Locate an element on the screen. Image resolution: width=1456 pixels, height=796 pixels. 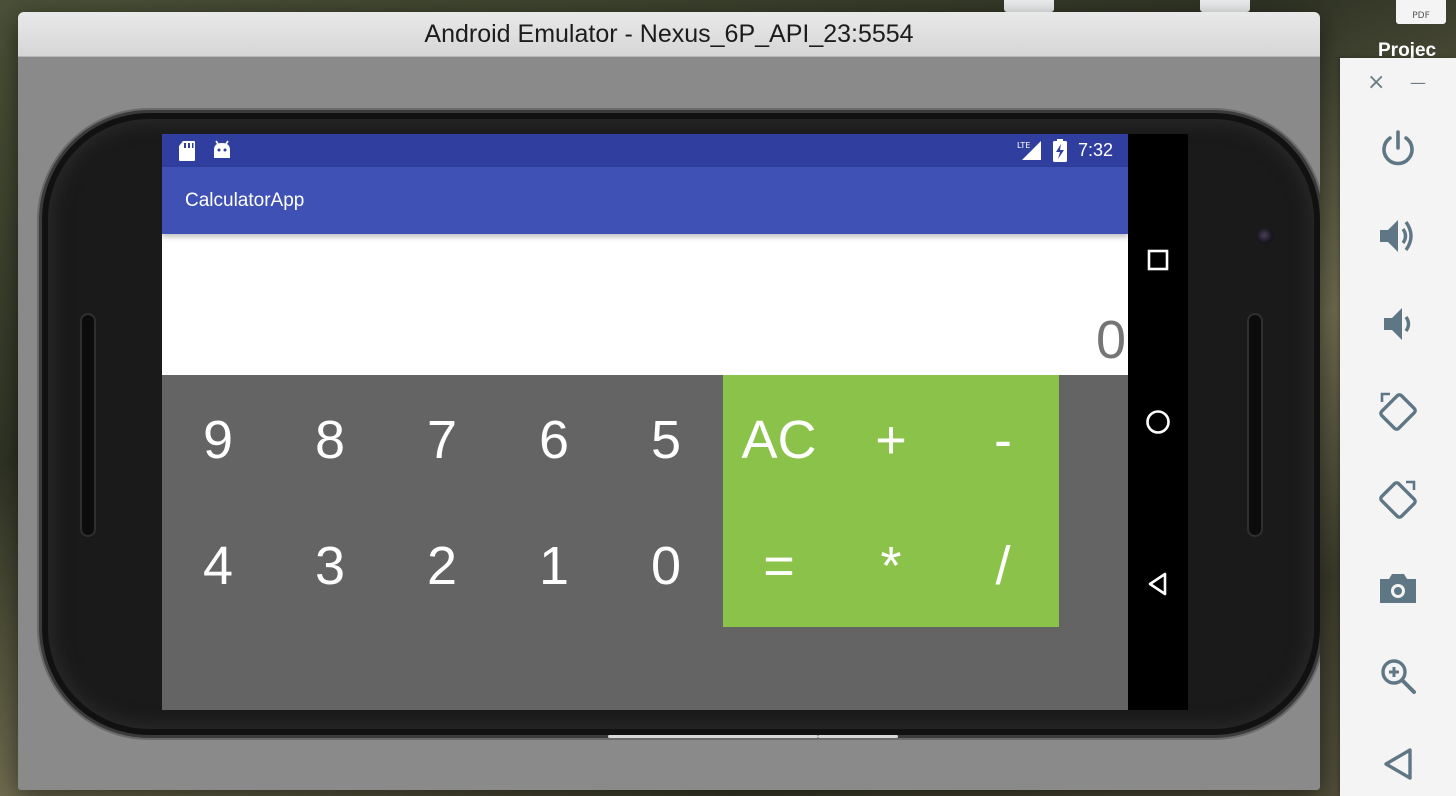
navigation-bar is located at coordinates (1158, 422).